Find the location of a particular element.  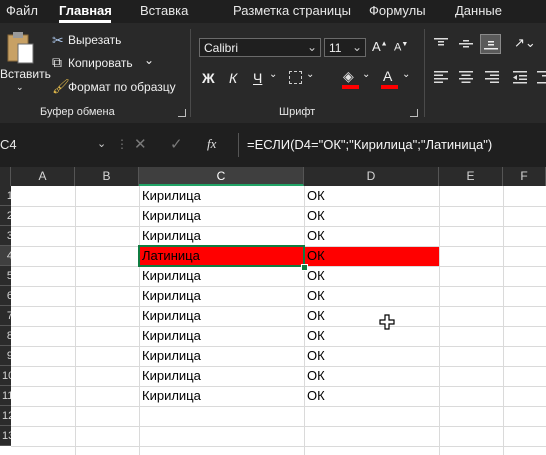

formula-input: =ЕСЛИ(D4="ОК";"Кирилица";"Латиница") is located at coordinates (392, 145).